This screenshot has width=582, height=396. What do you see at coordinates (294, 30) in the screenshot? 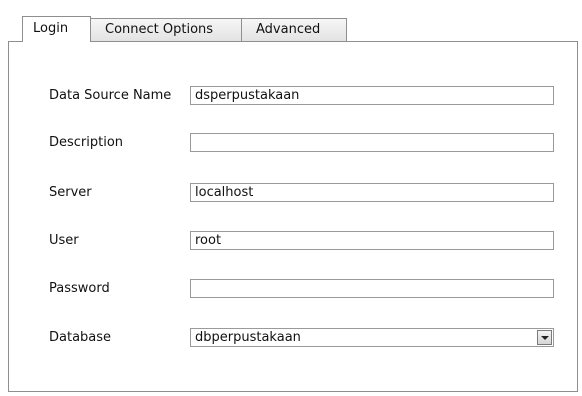
I see `tab-advanced: Advanced` at bounding box center [294, 30].